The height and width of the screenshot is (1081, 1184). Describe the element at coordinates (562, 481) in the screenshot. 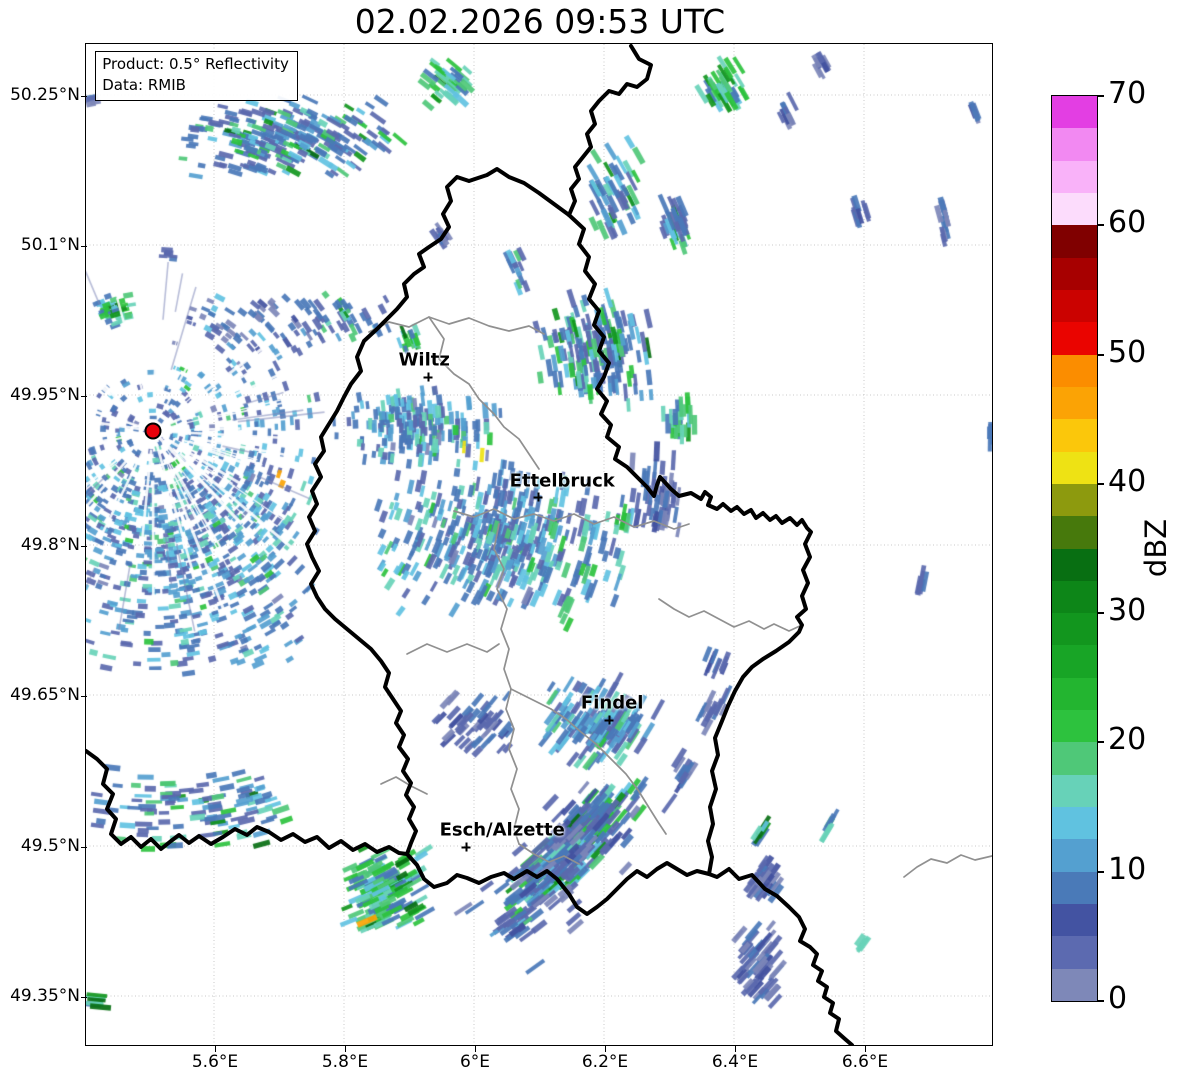

I see `city-label-ettelbruck: Ettelbruck` at that location.